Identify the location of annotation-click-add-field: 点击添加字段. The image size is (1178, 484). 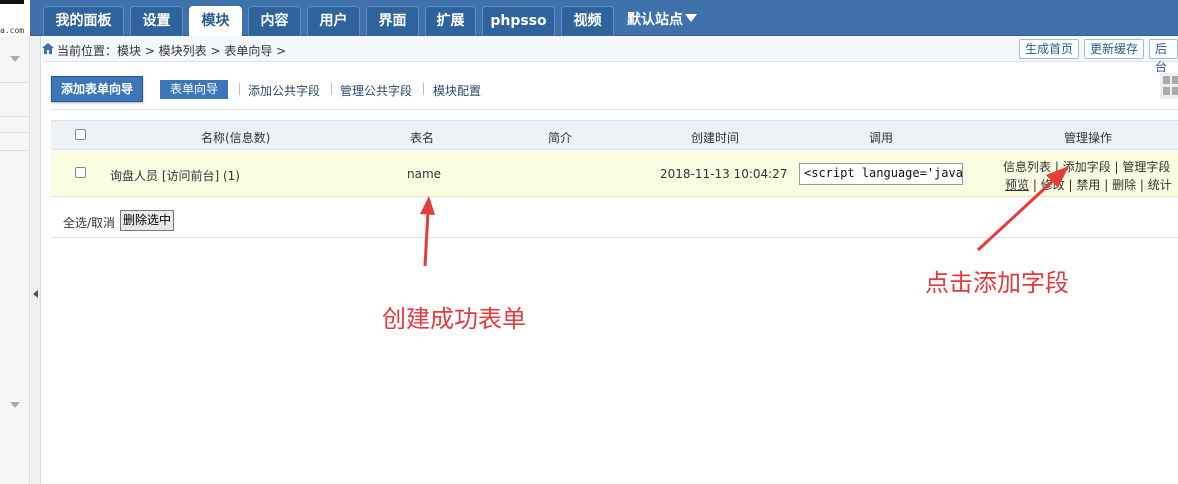
(997, 283).